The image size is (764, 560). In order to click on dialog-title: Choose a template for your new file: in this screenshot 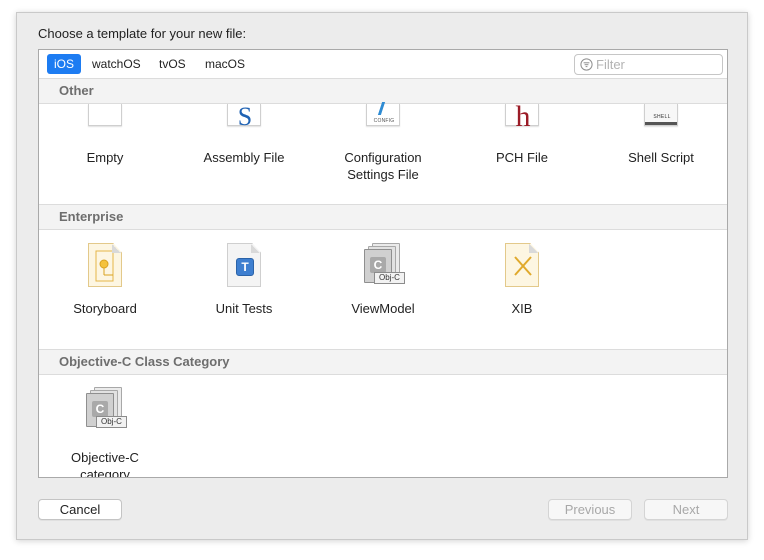, I will do `click(142, 33)`.